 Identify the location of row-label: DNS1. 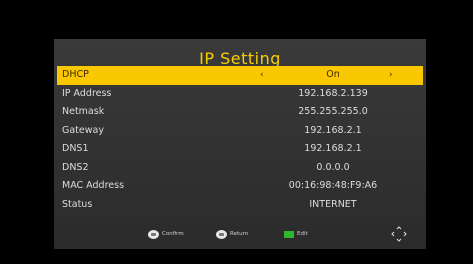
(75, 148).